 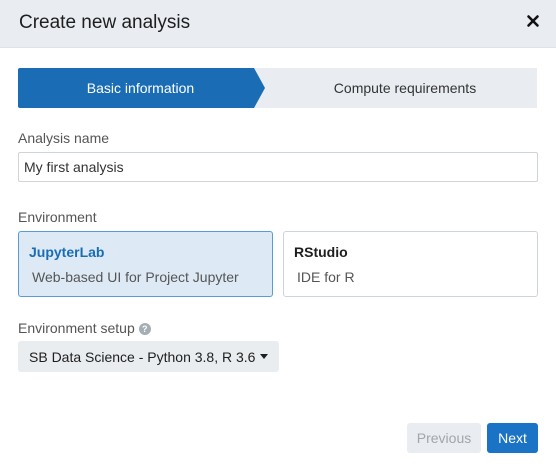 What do you see at coordinates (326, 277) in the screenshot?
I see `environment-option-description: IDE for R` at bounding box center [326, 277].